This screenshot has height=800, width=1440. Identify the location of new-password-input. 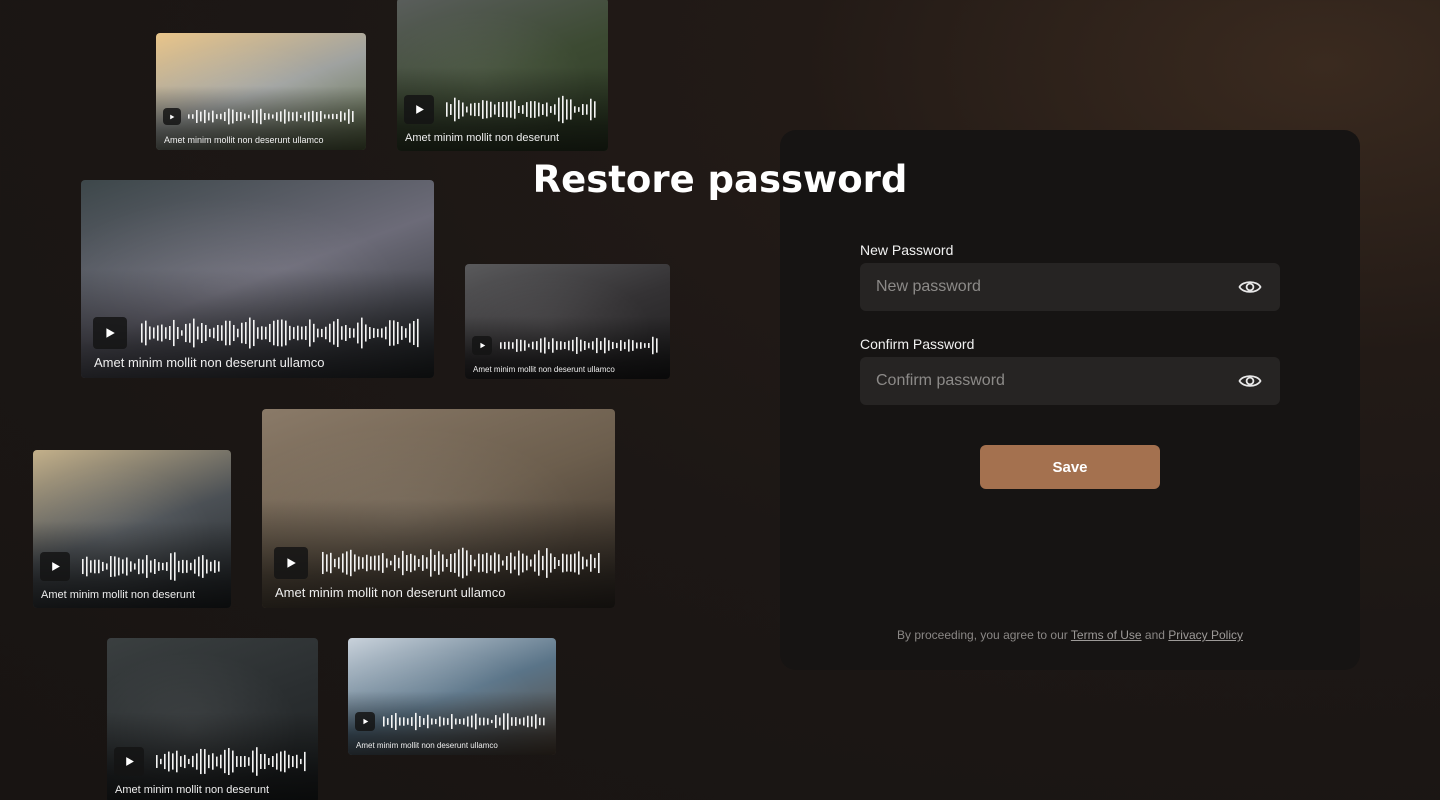
(1040, 287).